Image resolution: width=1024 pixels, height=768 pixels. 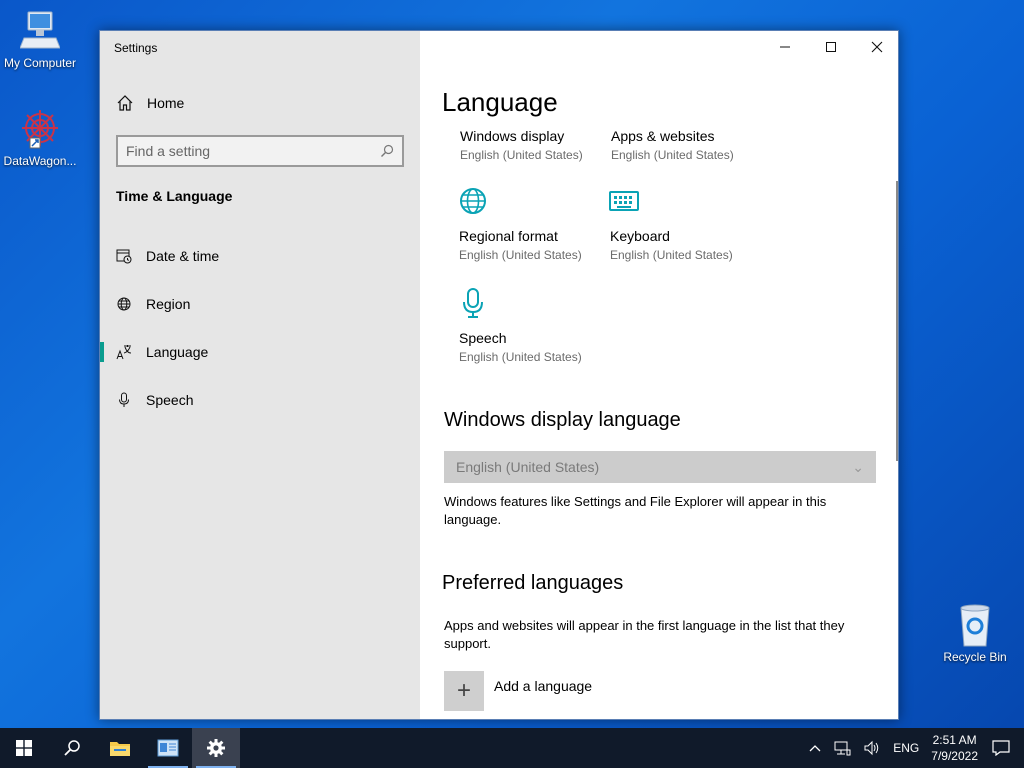 What do you see at coordinates (897, 321) in the screenshot?
I see `scrollbar` at bounding box center [897, 321].